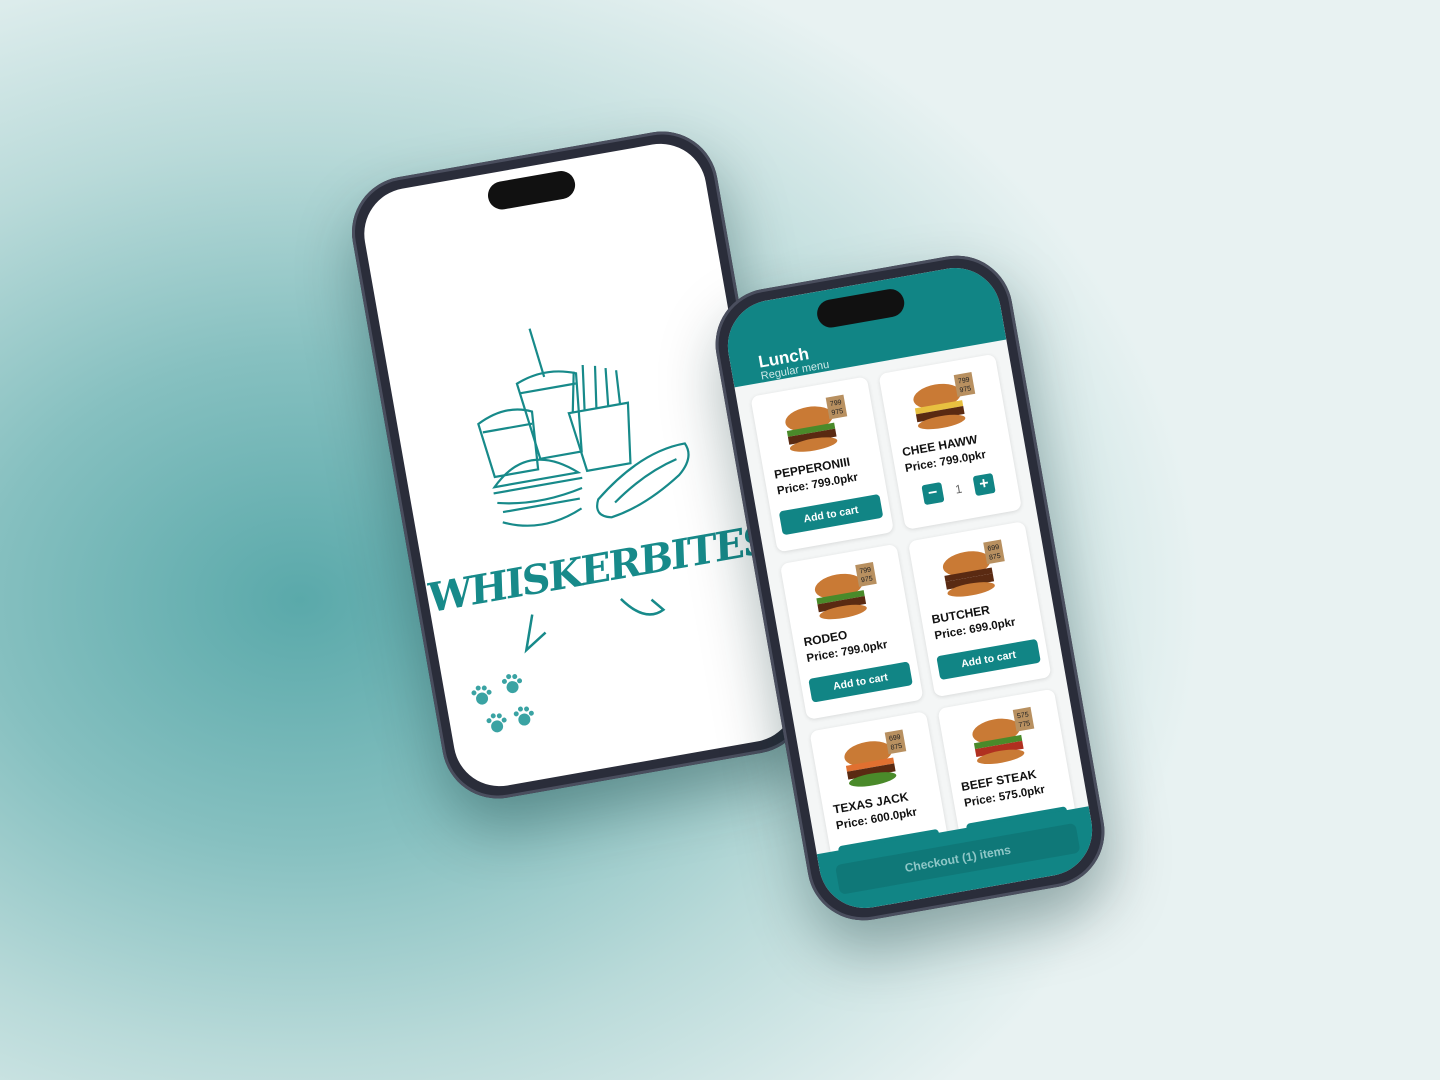  I want to click on burger-image: 575 775, so click(1003, 735).